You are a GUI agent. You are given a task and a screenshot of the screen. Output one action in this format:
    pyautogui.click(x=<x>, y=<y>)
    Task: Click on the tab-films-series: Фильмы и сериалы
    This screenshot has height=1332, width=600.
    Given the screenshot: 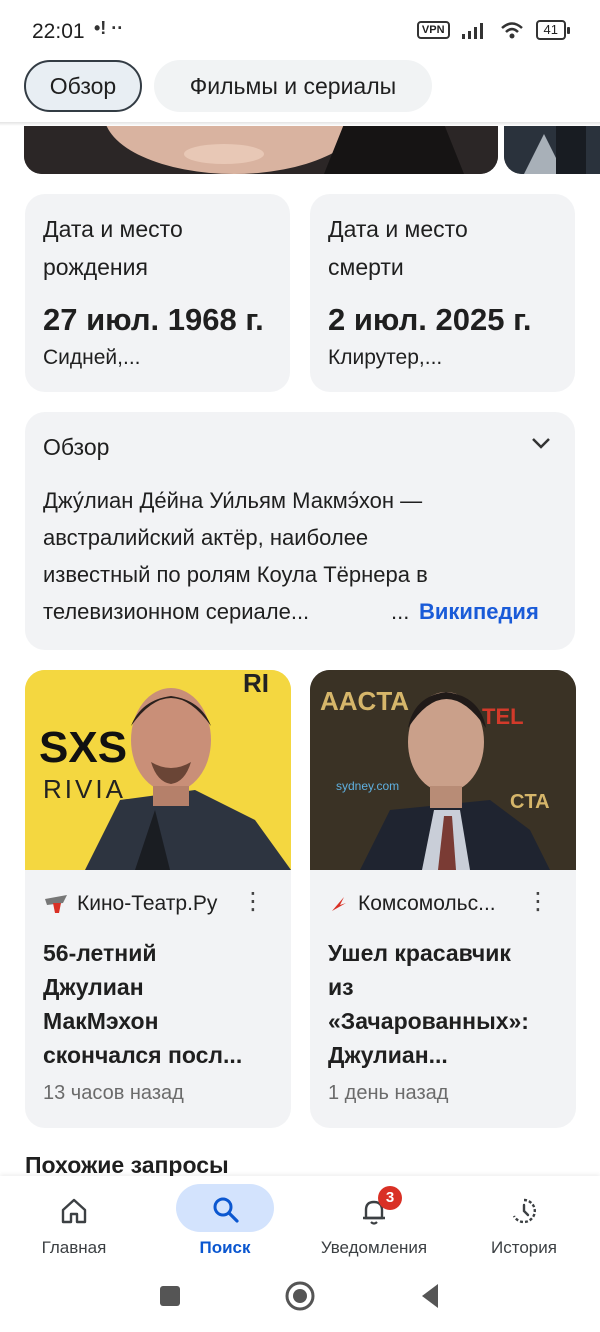 What is the action you would take?
    pyautogui.click(x=293, y=86)
    